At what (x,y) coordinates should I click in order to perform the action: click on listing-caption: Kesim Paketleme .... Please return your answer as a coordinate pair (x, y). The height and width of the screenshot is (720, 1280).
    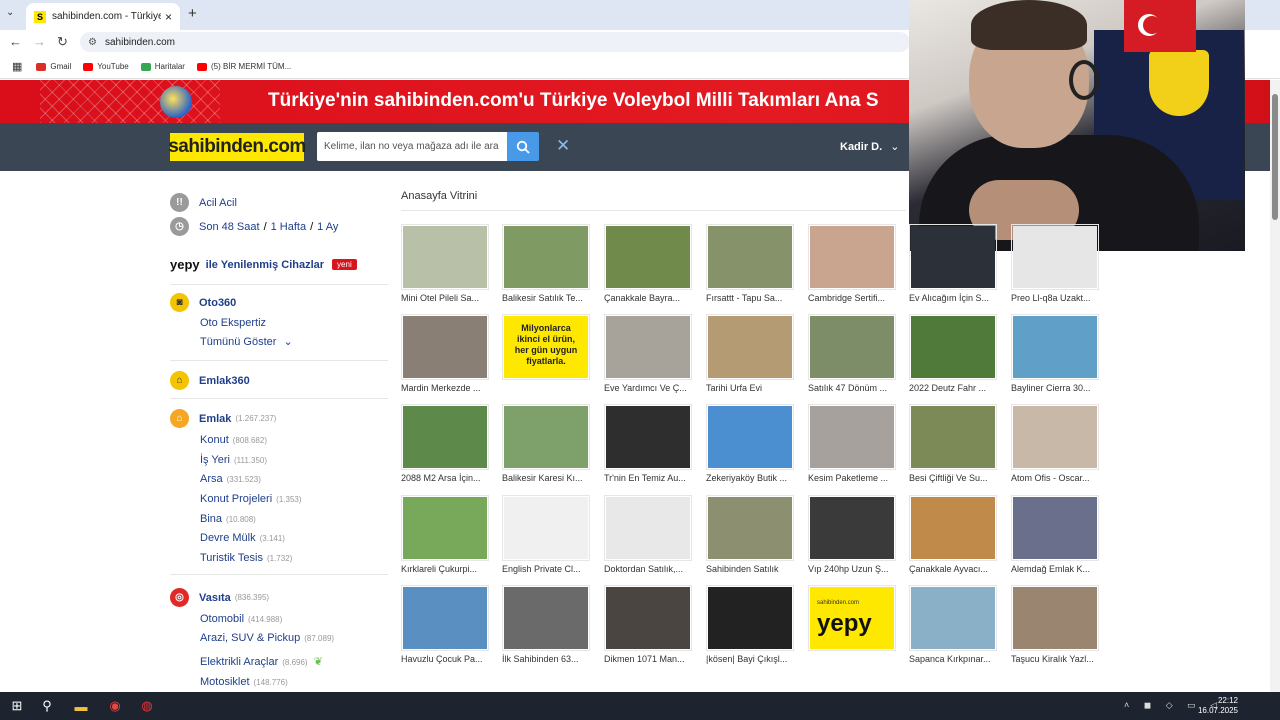
    Looking at the image, I should click on (853, 478).